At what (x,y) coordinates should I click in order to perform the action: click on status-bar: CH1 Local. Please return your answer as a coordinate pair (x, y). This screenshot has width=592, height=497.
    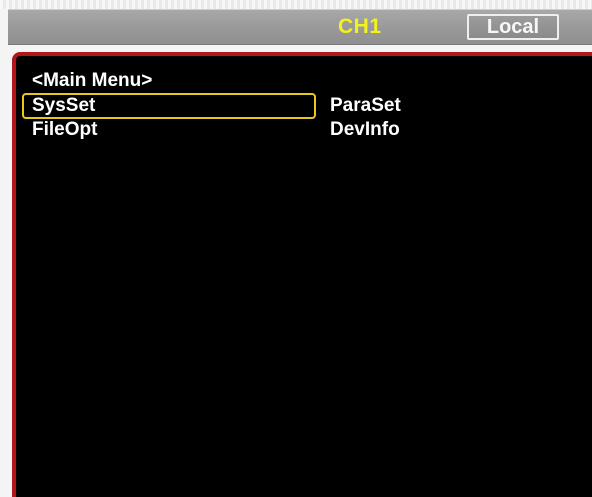
    Looking at the image, I should click on (300, 27).